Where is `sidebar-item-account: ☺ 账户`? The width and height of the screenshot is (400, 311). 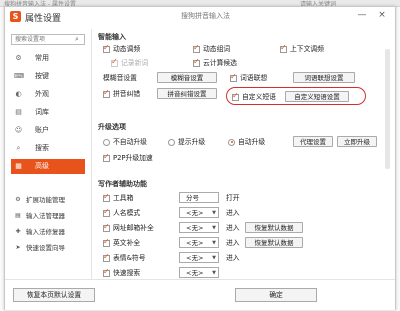 sidebar-item-account: ☺ 账户 is located at coordinates (48, 130).